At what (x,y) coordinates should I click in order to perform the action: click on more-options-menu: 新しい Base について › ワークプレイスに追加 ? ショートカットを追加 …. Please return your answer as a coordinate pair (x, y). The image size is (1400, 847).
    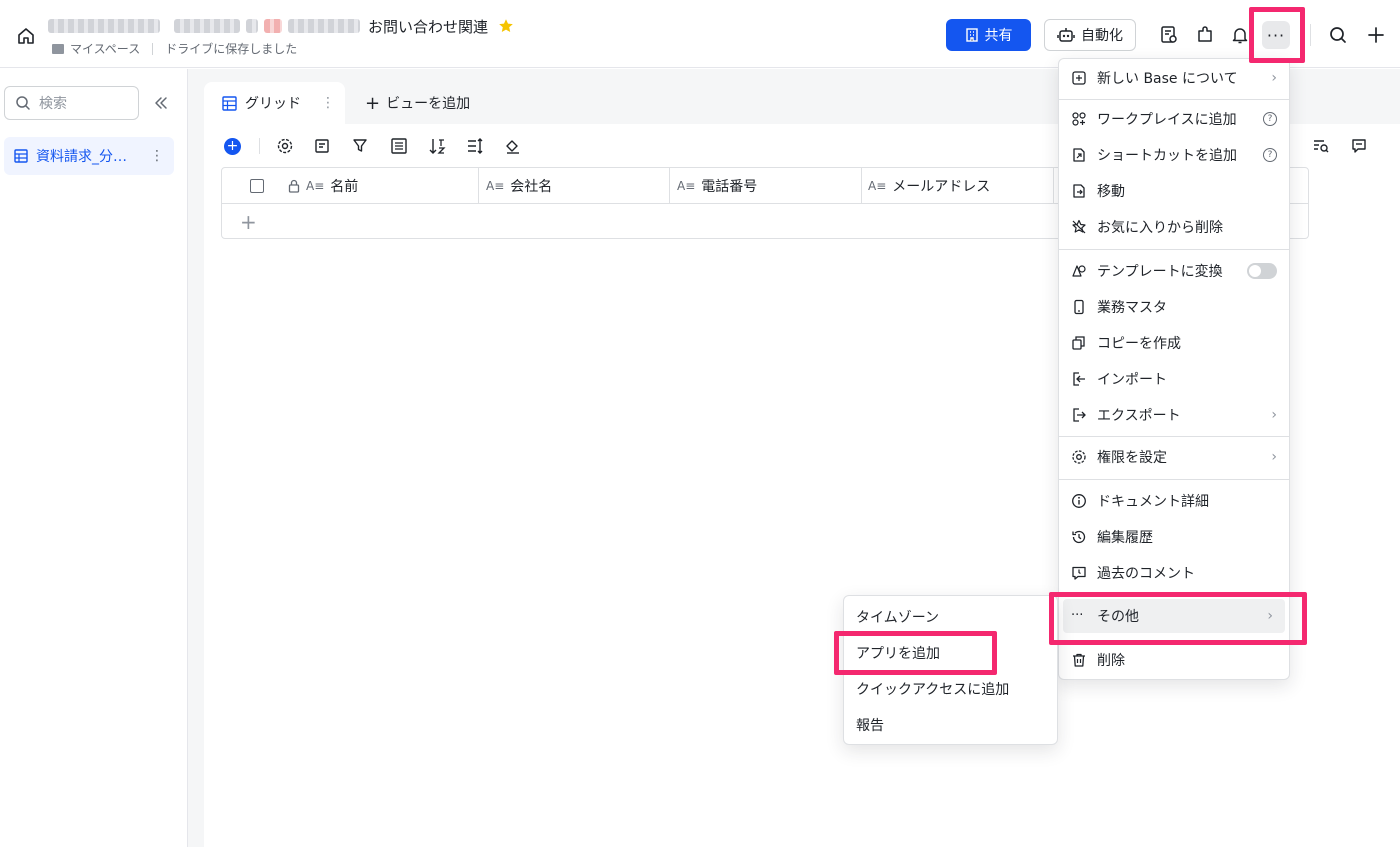
    Looking at the image, I should click on (1174, 369).